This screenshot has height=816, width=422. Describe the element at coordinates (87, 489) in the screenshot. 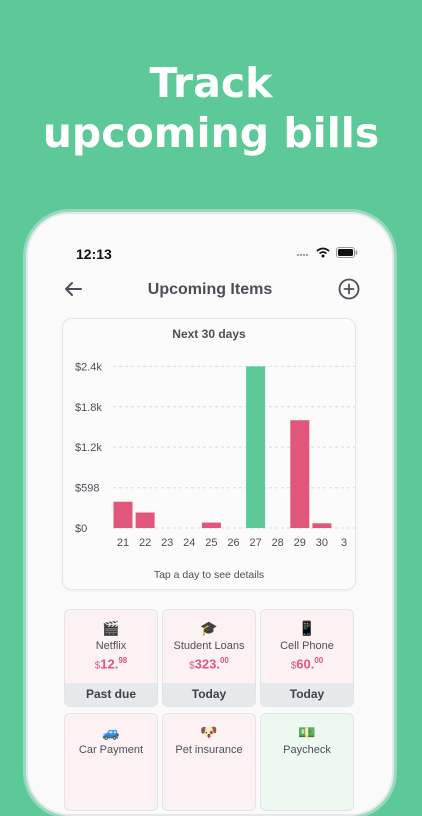

I see `y-tick-label: $598` at that location.